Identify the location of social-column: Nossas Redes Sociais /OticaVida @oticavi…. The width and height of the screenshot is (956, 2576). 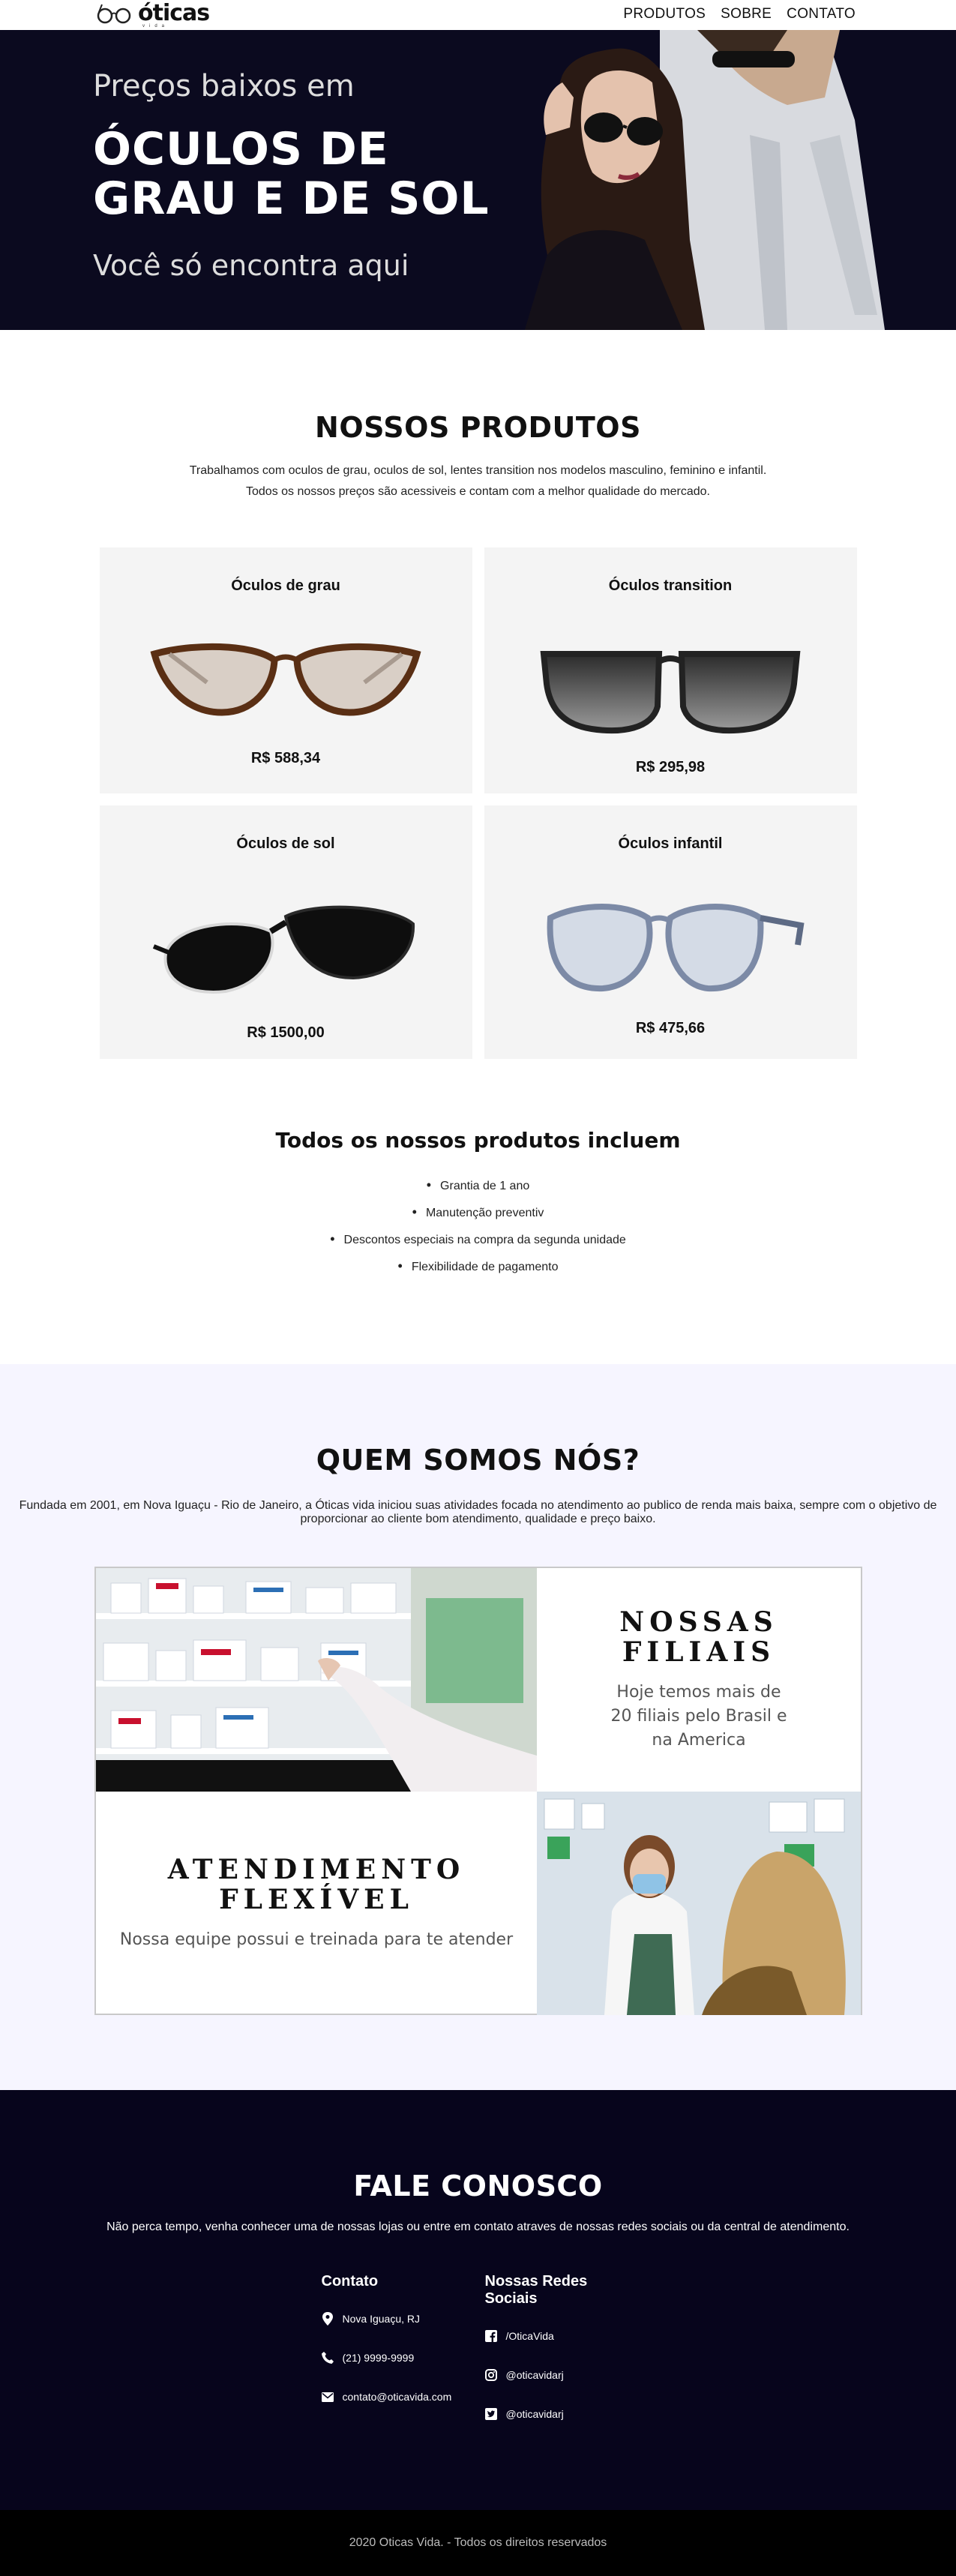
(563, 2358).